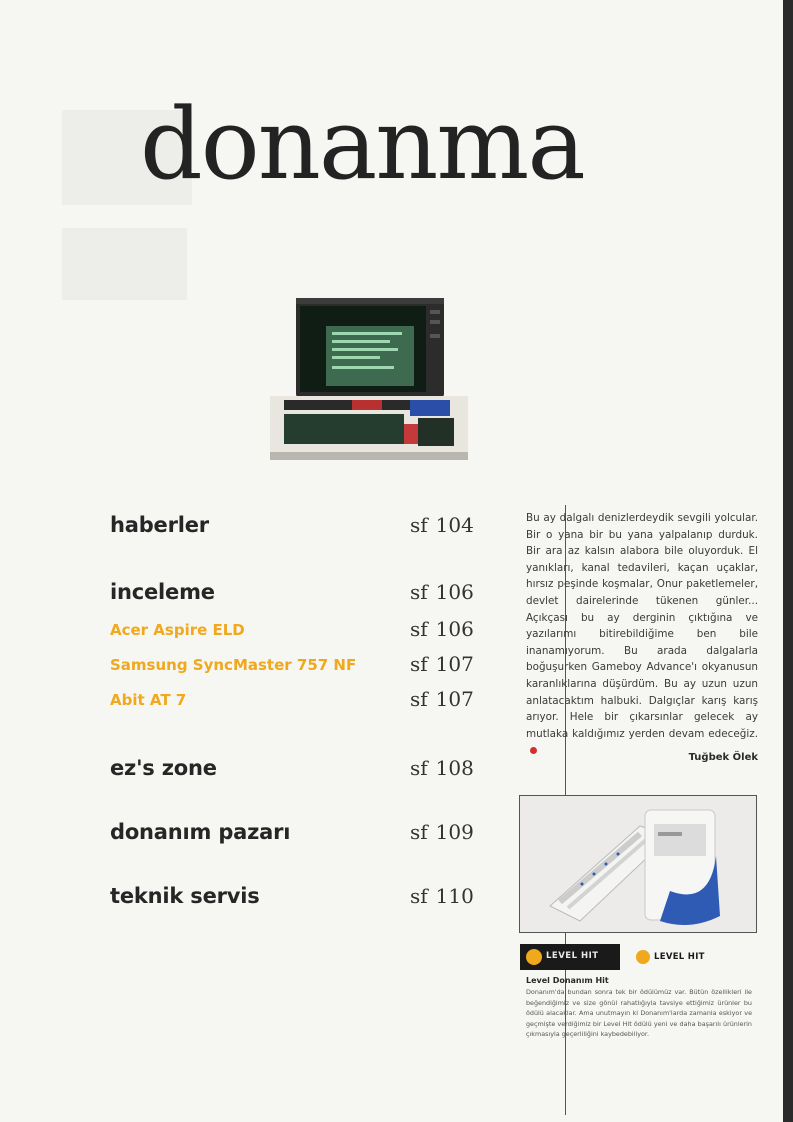 Image resolution: width=793 pixels, height=1122 pixels. Describe the element at coordinates (124, 264) in the screenshot. I see `background-shape` at that location.